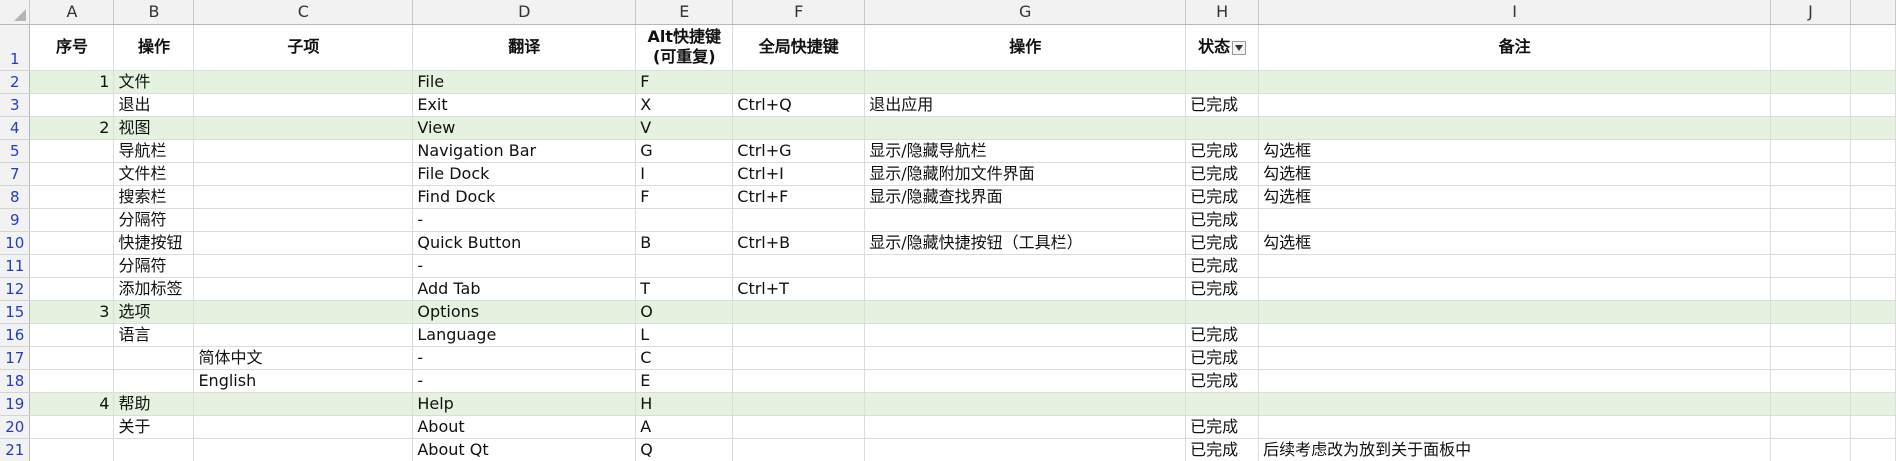 The height and width of the screenshot is (461, 1896). I want to click on header-cell-J, so click(1810, 47).